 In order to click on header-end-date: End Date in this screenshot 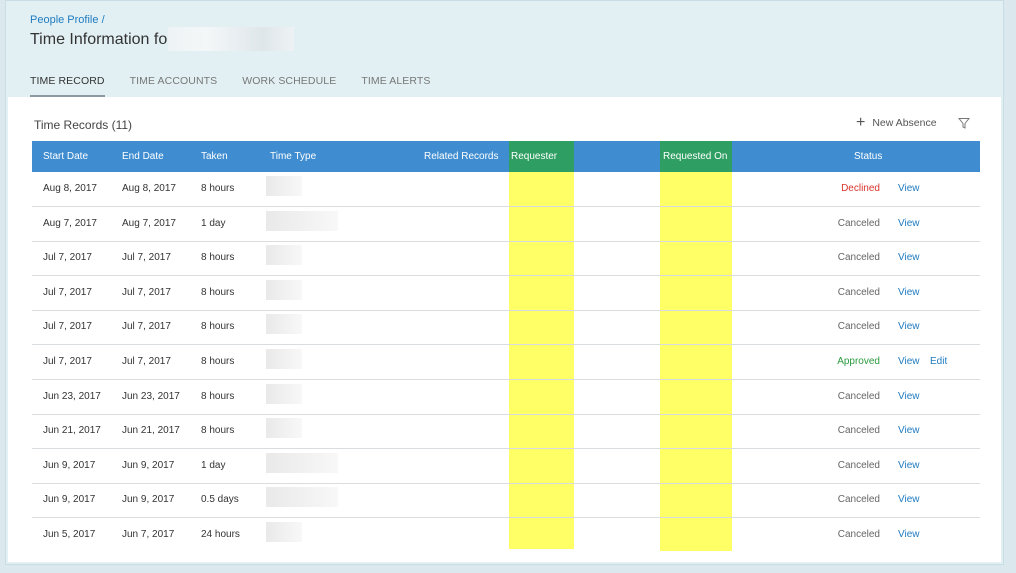, I will do `click(143, 156)`.